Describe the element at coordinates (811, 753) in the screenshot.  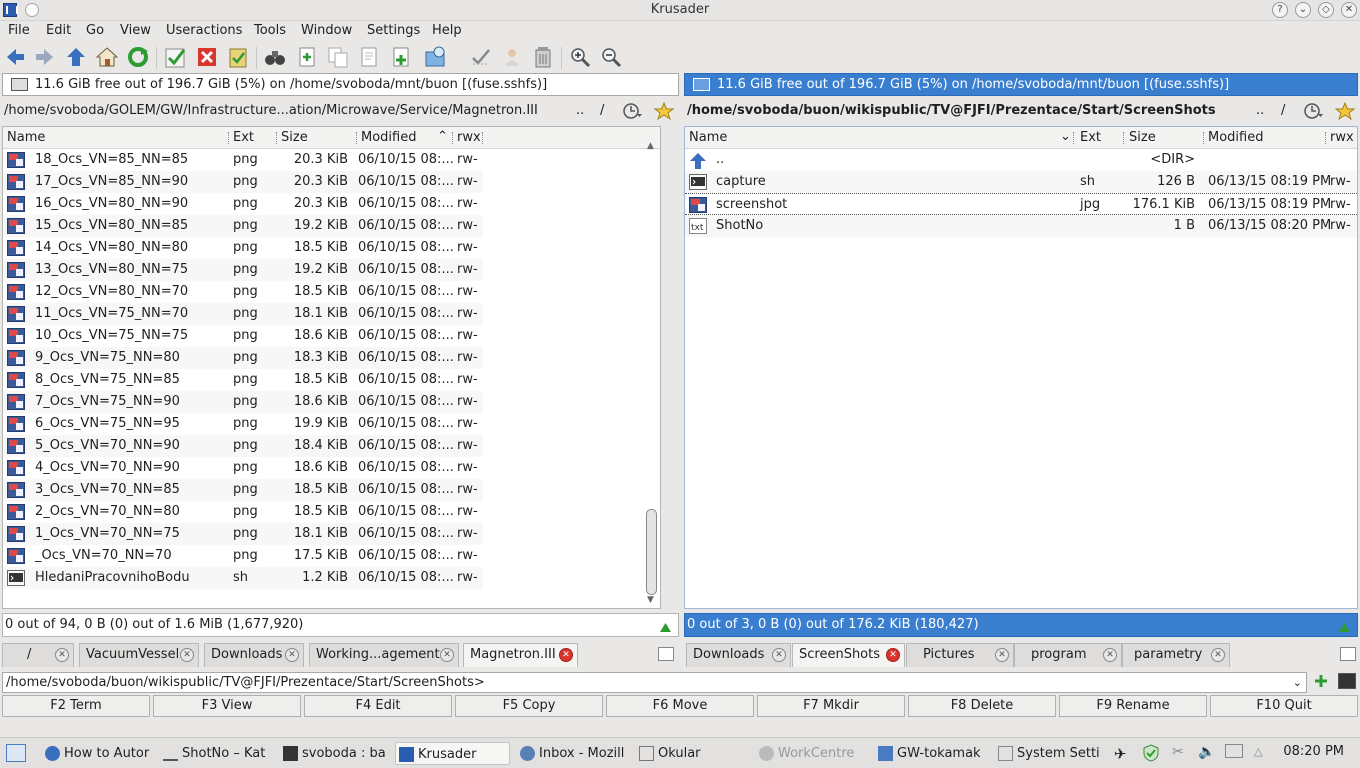
I see `task-workcentre: WorkCentre` at that location.